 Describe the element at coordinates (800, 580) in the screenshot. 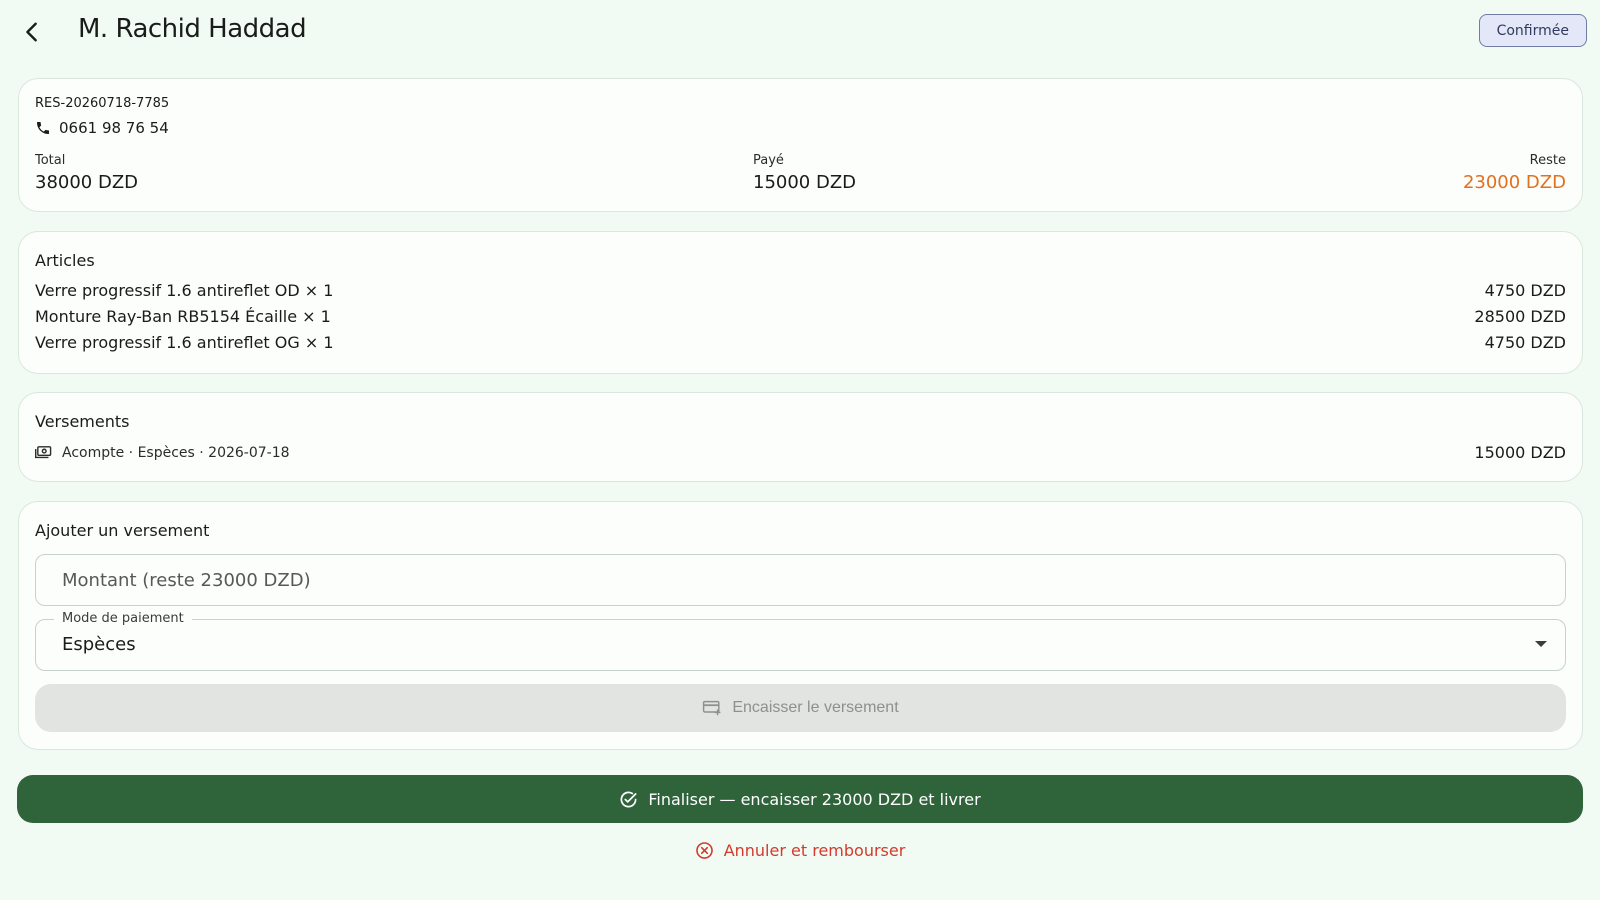

I see `amount-input` at that location.